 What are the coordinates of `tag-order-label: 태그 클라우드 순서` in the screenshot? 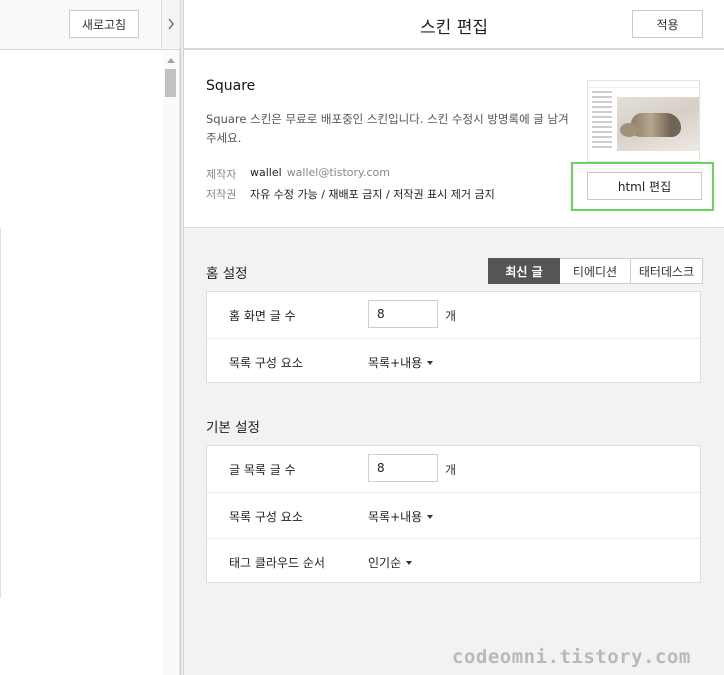 It's located at (277, 563).